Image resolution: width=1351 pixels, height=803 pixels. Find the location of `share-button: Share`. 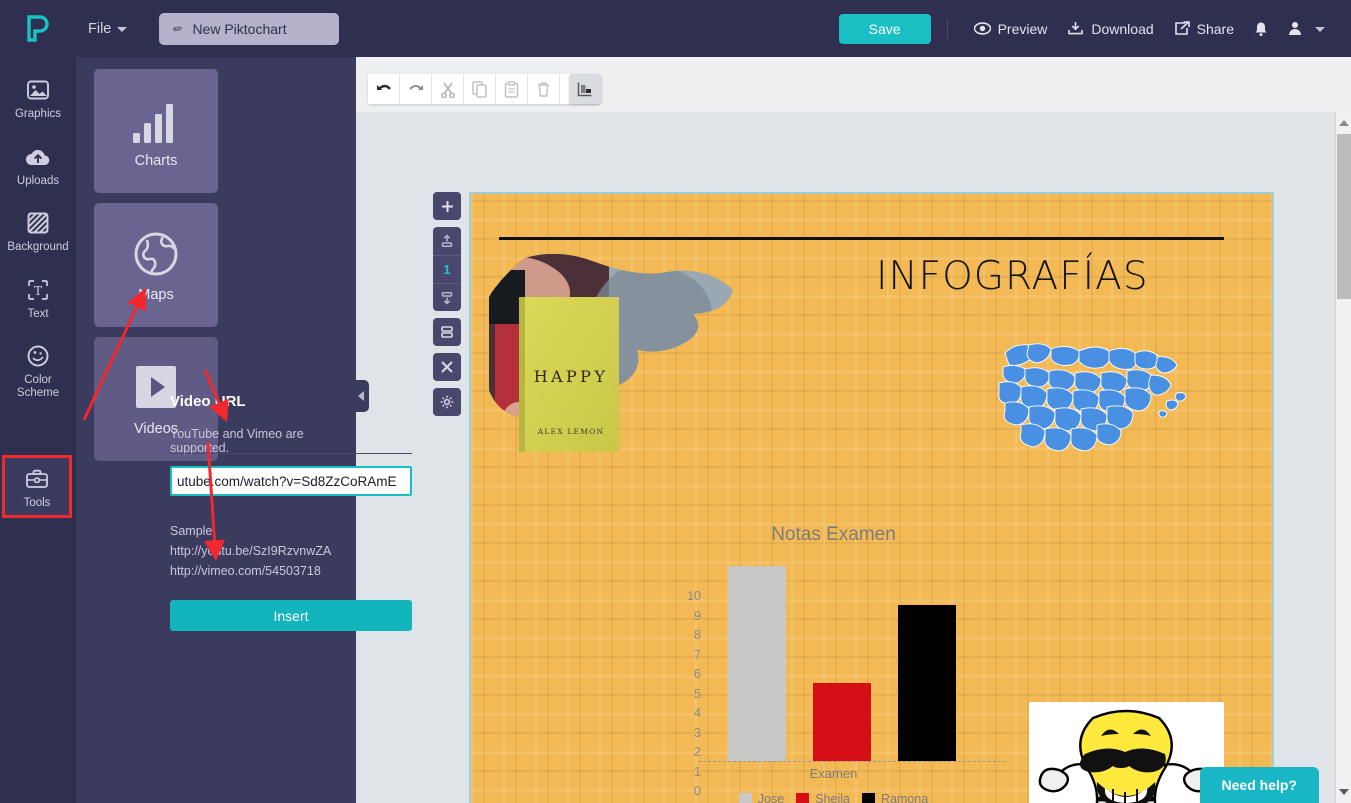

share-button: Share is located at coordinates (1204, 29).